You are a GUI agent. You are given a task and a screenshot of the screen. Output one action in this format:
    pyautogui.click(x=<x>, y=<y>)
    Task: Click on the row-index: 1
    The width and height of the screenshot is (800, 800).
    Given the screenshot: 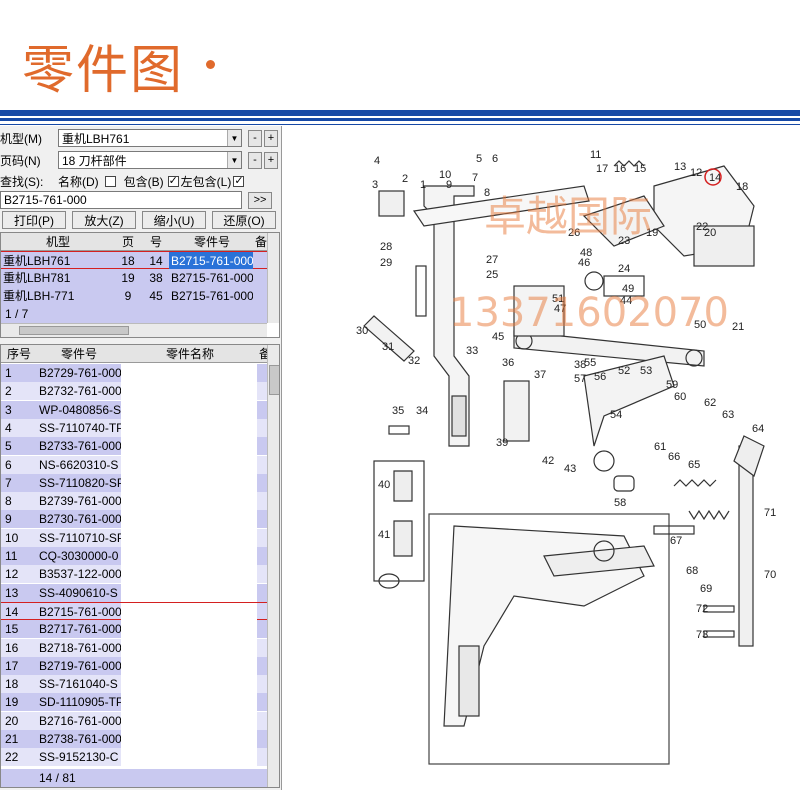 What is the action you would take?
    pyautogui.click(x=8, y=373)
    